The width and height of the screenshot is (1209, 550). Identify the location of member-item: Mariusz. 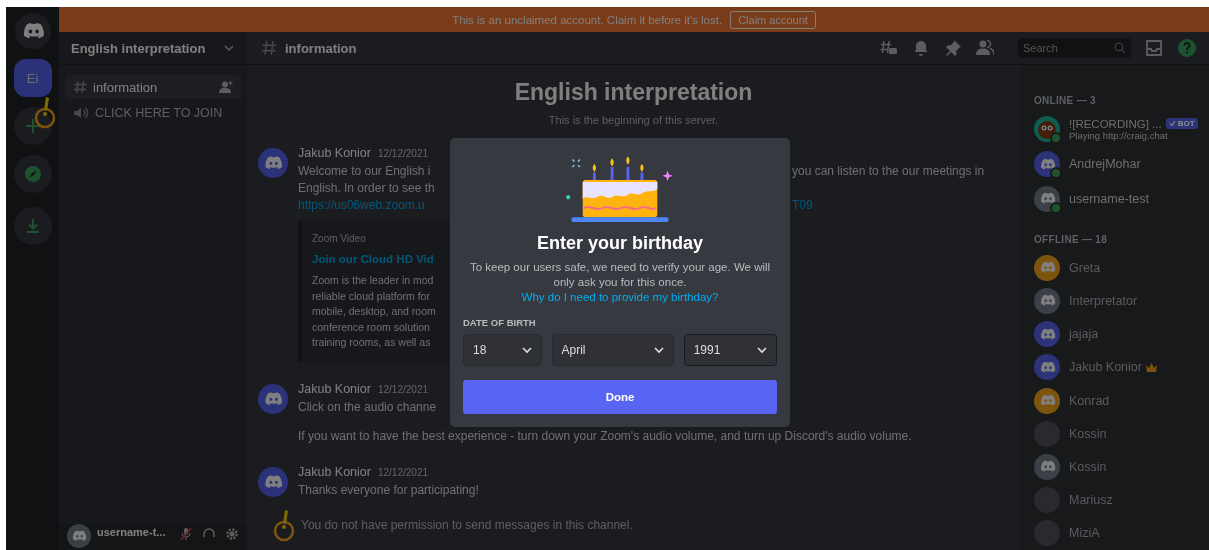
(1121, 500).